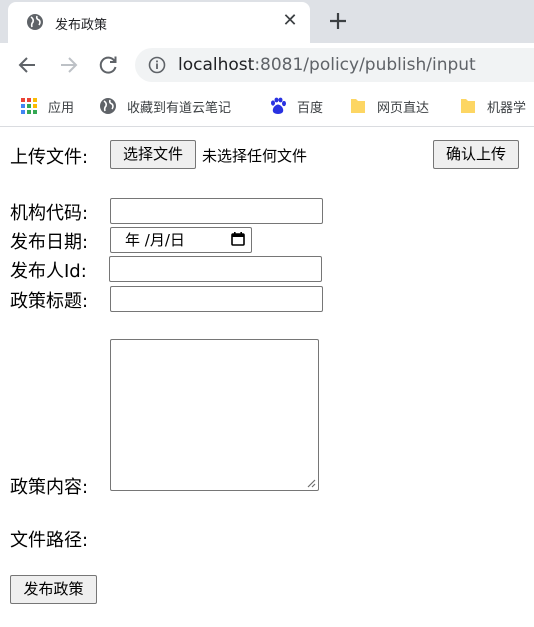  Describe the element at coordinates (255, 156) in the screenshot. I see `file-status-text: 未选择任何文件` at that location.